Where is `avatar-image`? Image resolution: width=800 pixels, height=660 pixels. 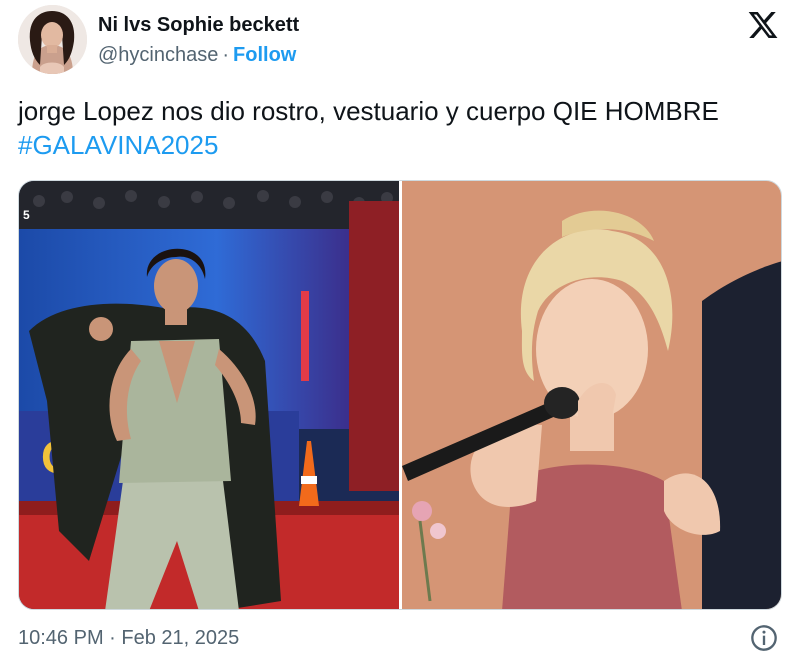 avatar-image is located at coordinates (52, 39).